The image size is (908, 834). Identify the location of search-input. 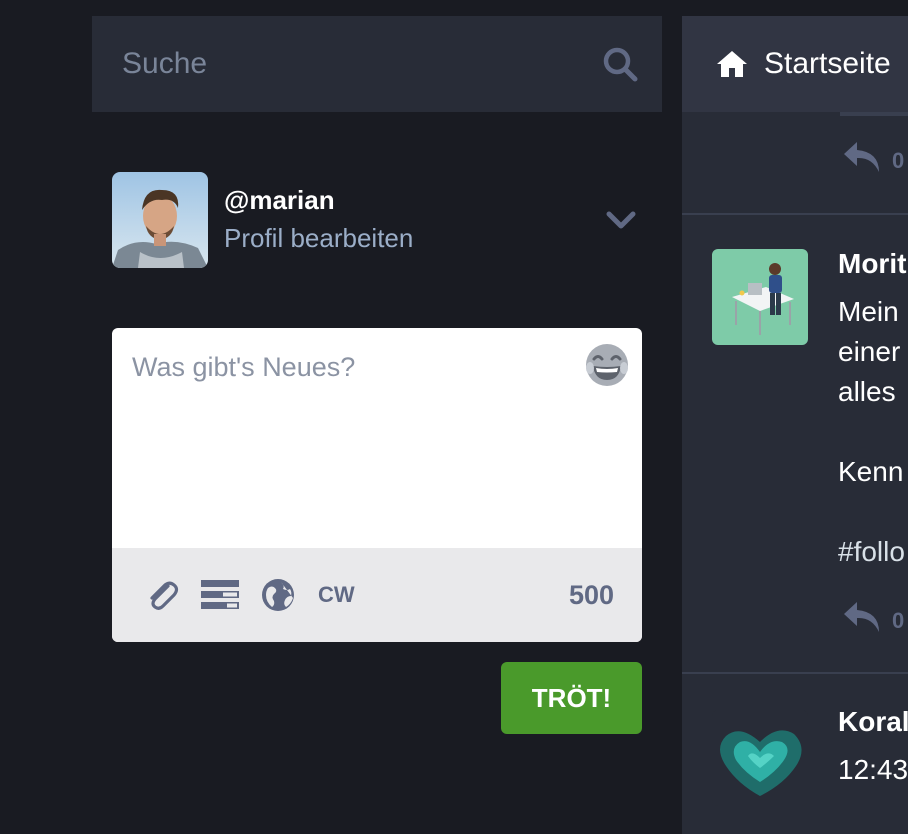
(346, 64).